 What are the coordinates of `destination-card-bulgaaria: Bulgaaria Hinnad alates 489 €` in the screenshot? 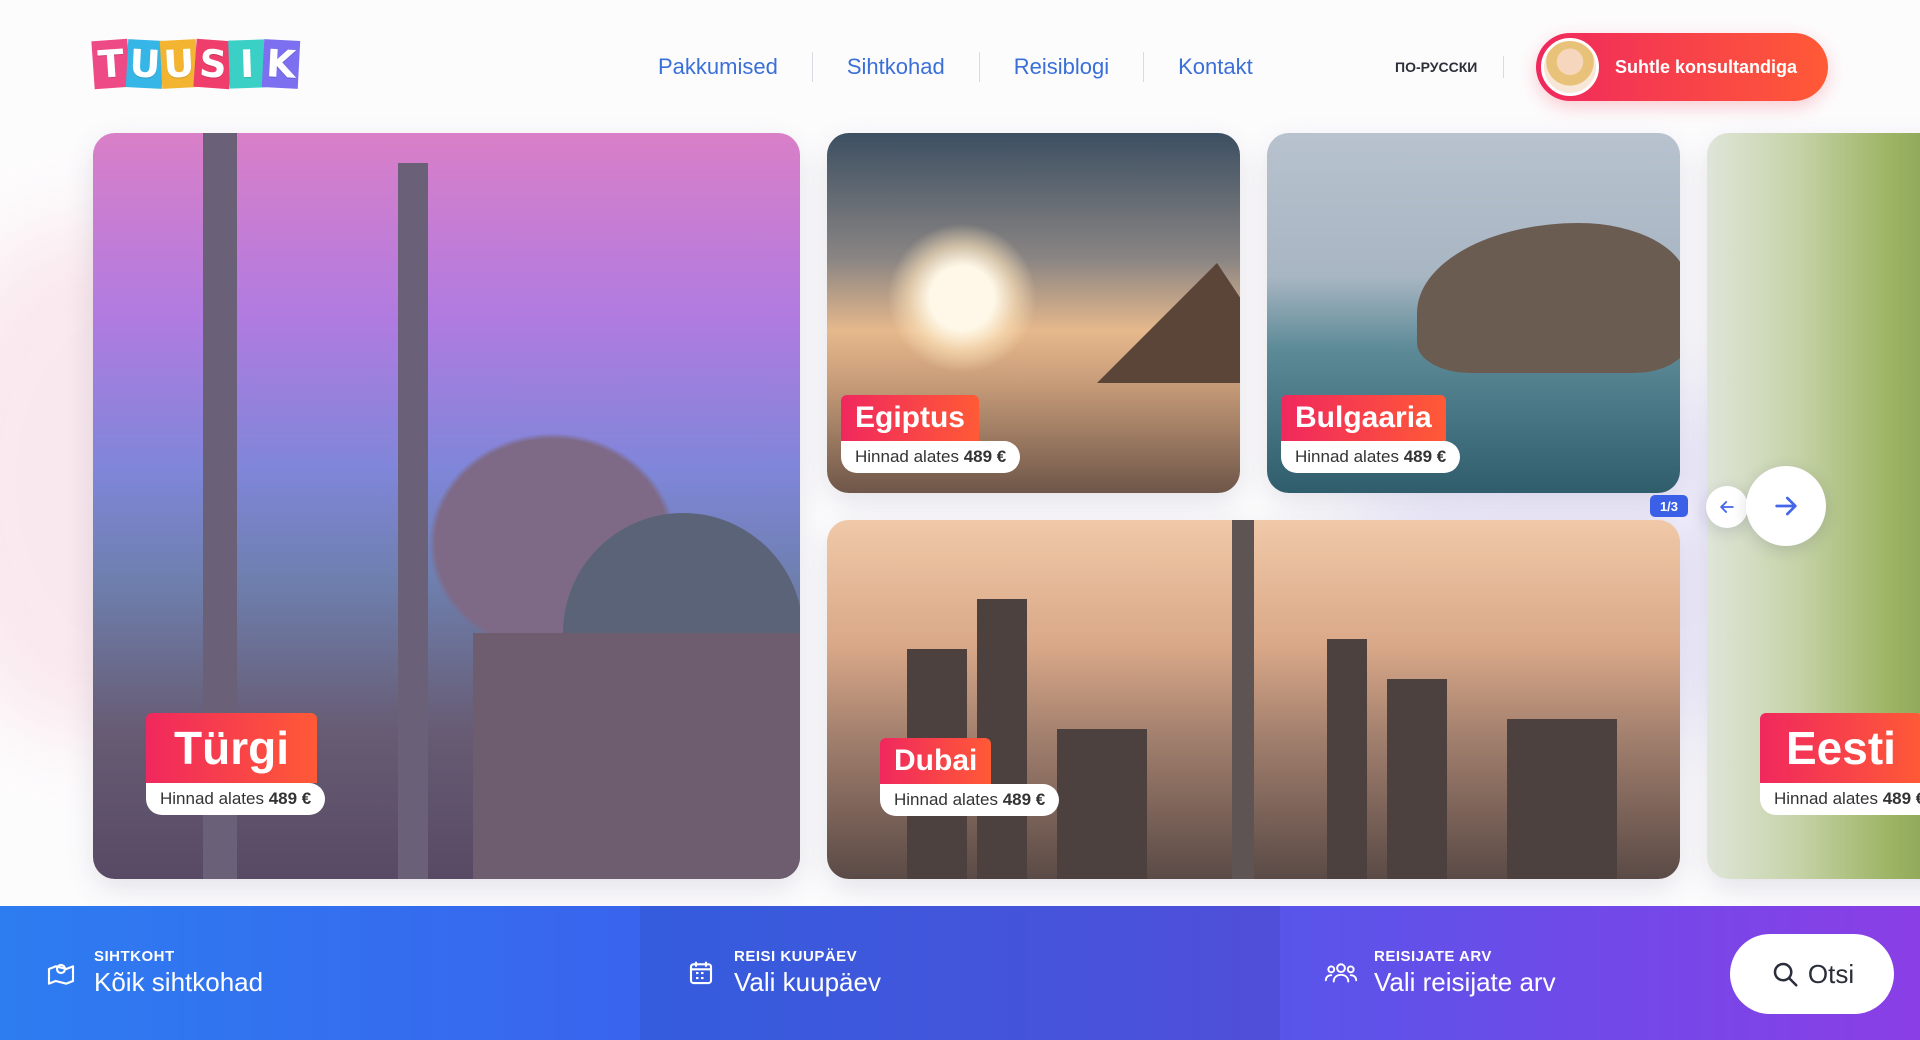 It's located at (1473, 313).